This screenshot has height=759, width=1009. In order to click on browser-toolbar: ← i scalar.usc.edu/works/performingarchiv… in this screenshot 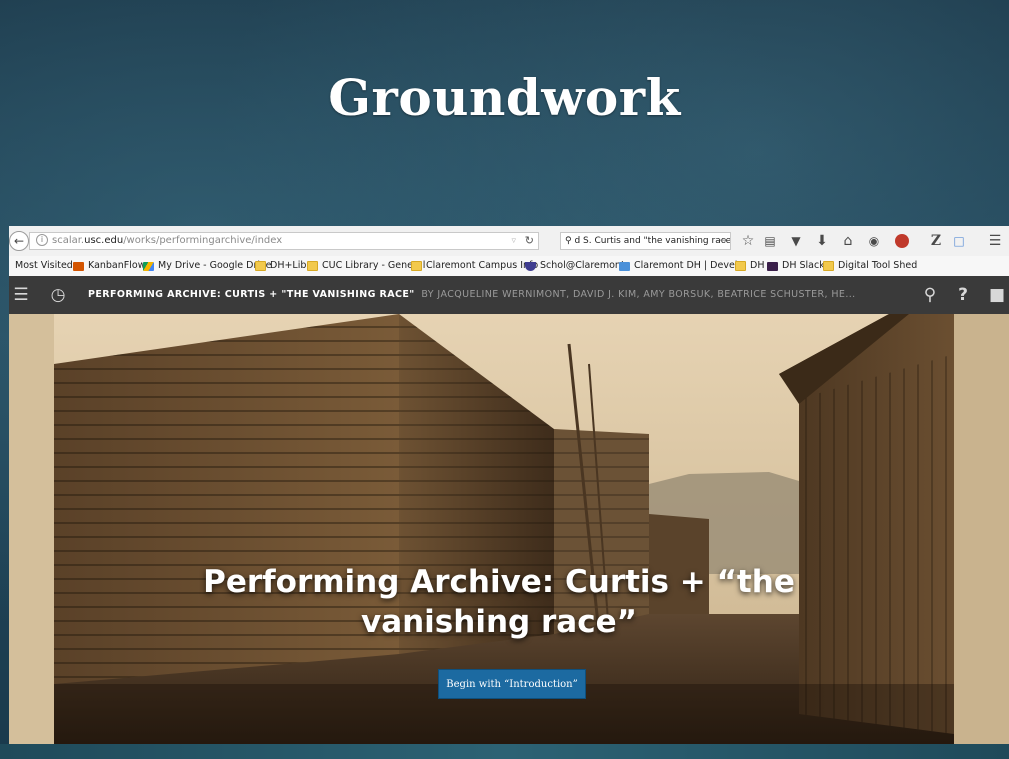, I will do `click(509, 241)`.